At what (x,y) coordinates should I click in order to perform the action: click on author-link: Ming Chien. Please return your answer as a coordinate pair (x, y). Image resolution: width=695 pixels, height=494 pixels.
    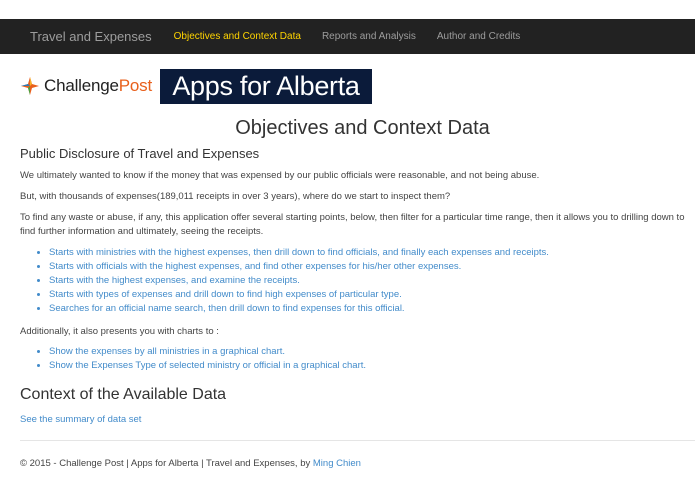
    Looking at the image, I should click on (337, 463).